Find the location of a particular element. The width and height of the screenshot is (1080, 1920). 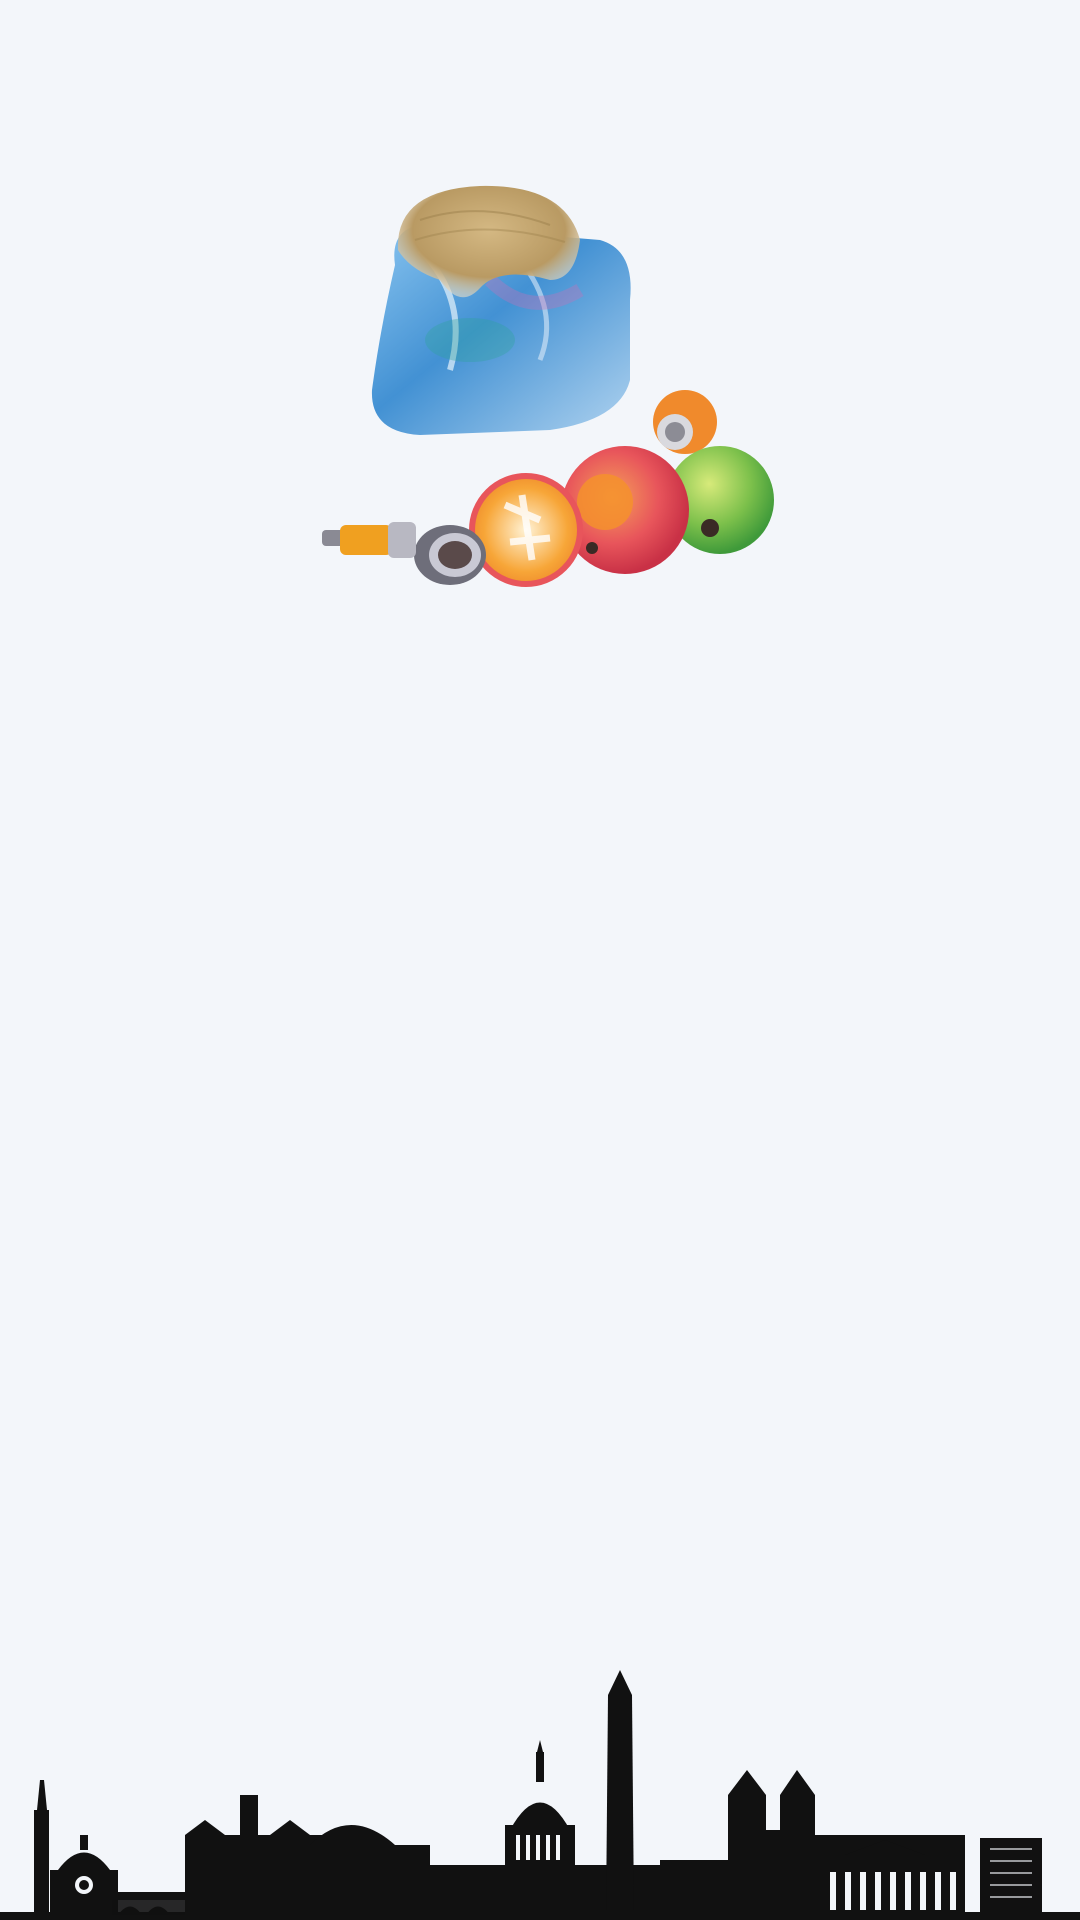

spray-can is located at coordinates (369, 540).